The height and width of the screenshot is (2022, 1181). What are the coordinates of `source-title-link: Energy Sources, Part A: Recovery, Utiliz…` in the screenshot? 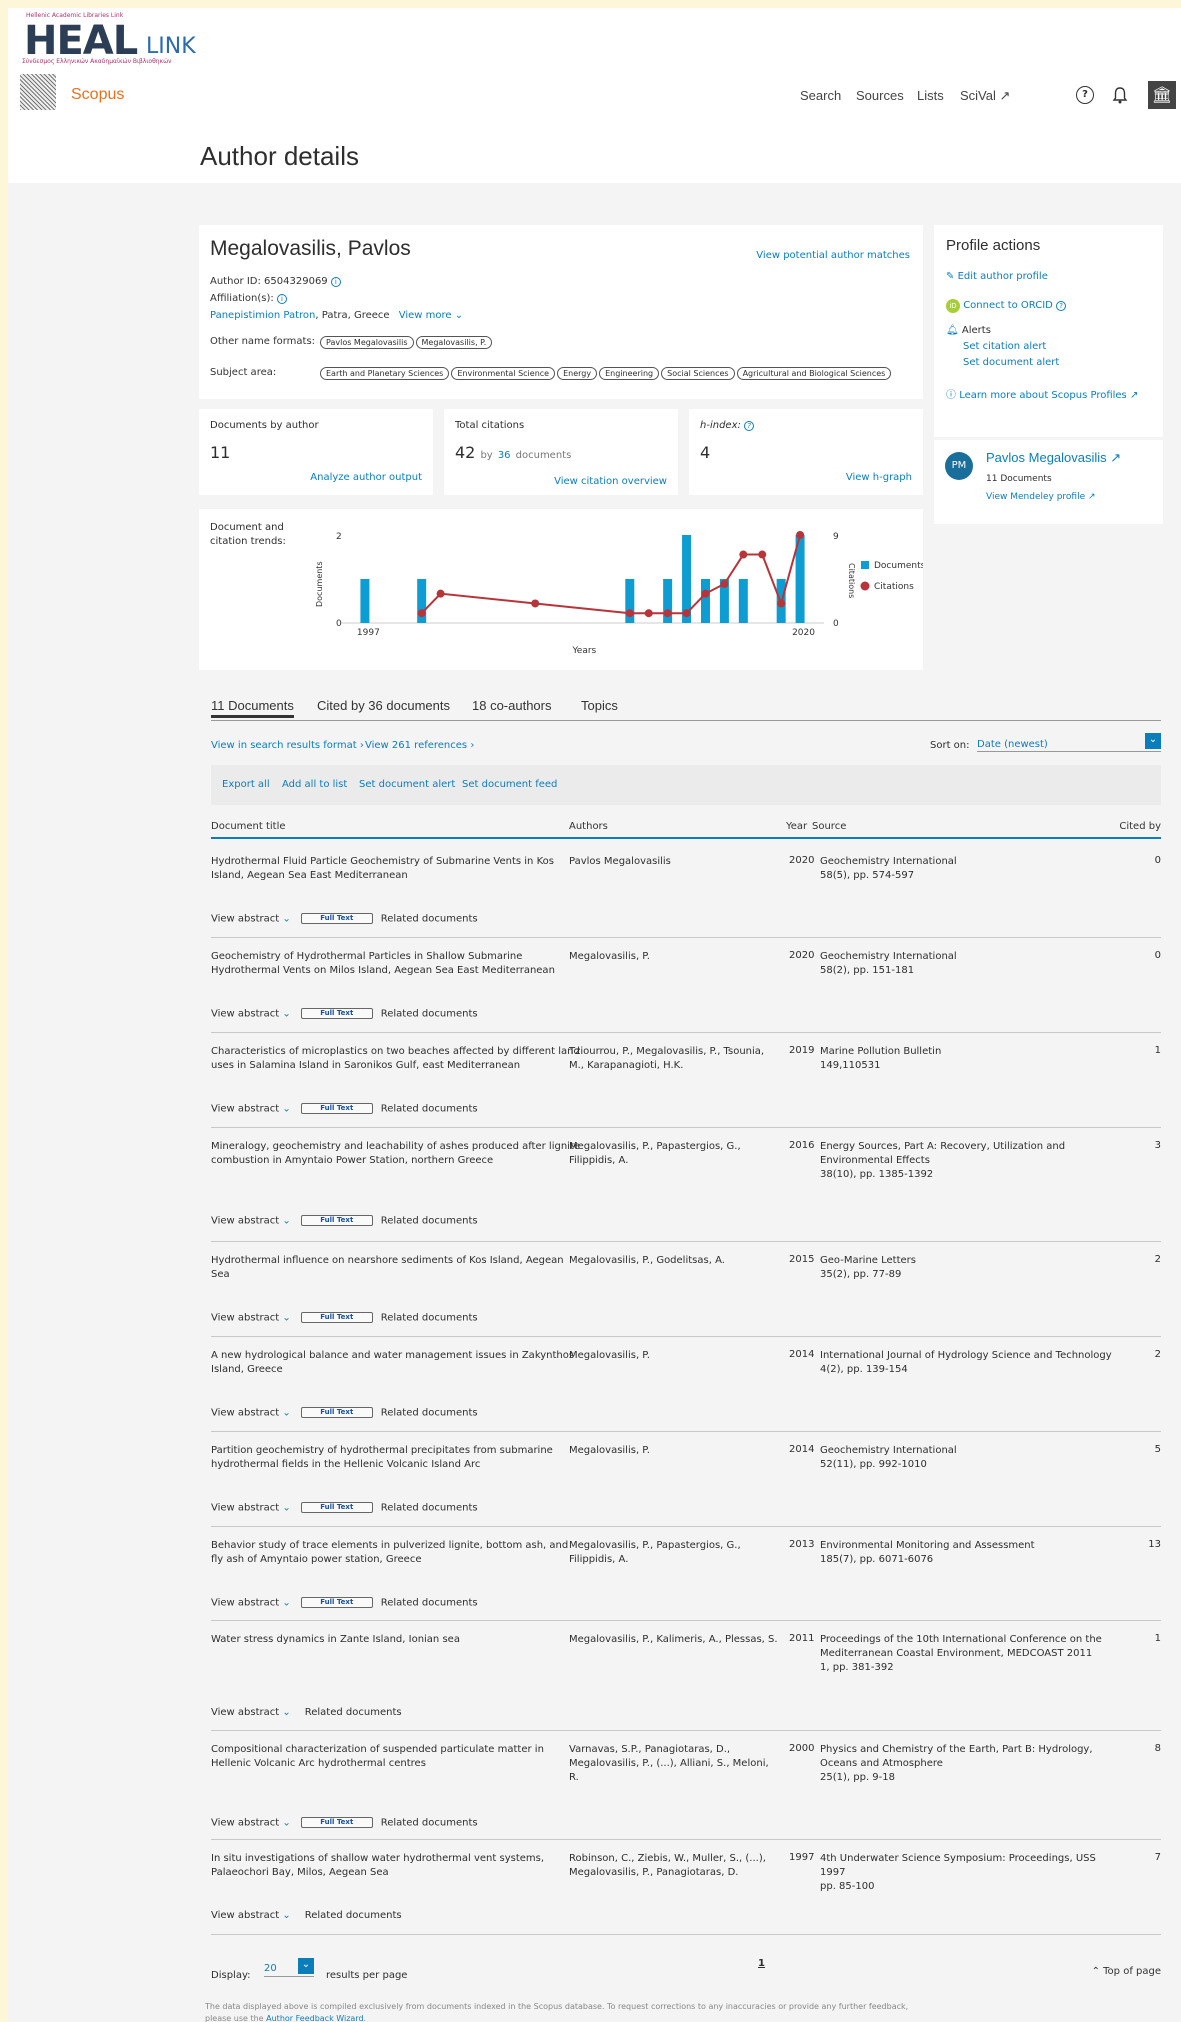 It's located at (970, 1154).